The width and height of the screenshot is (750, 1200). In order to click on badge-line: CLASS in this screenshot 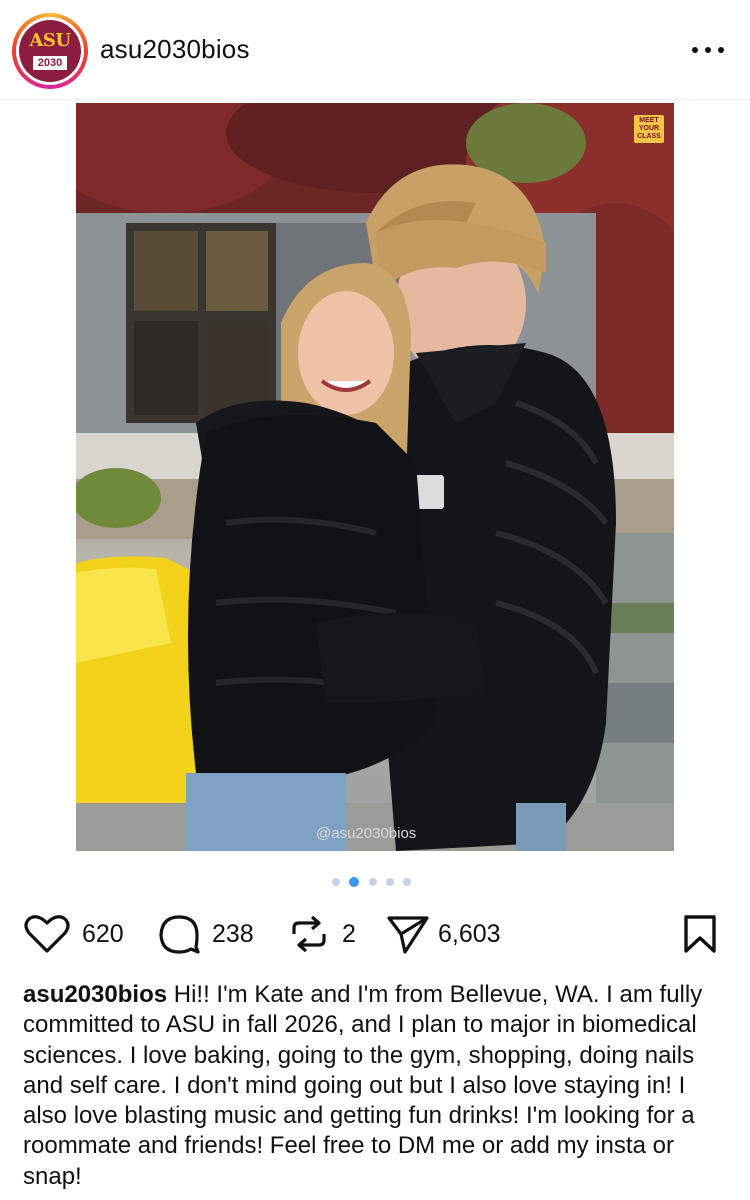, I will do `click(649, 136)`.